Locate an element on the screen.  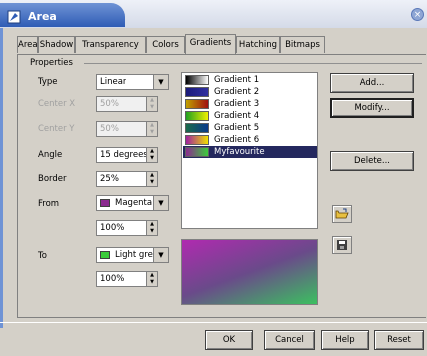
tab-hatching: Hatching is located at coordinates (258, 44).